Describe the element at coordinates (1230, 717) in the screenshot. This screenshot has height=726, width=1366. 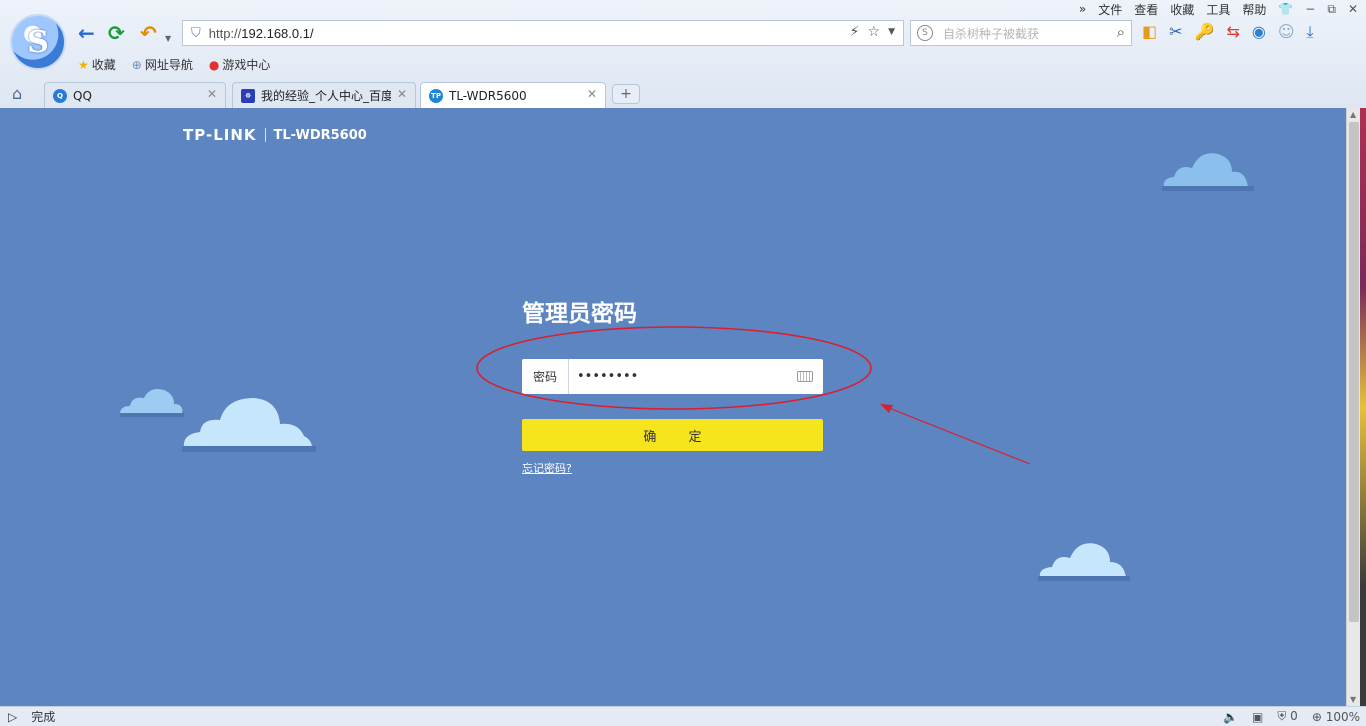
I see `sound-icon: 🔈` at that location.